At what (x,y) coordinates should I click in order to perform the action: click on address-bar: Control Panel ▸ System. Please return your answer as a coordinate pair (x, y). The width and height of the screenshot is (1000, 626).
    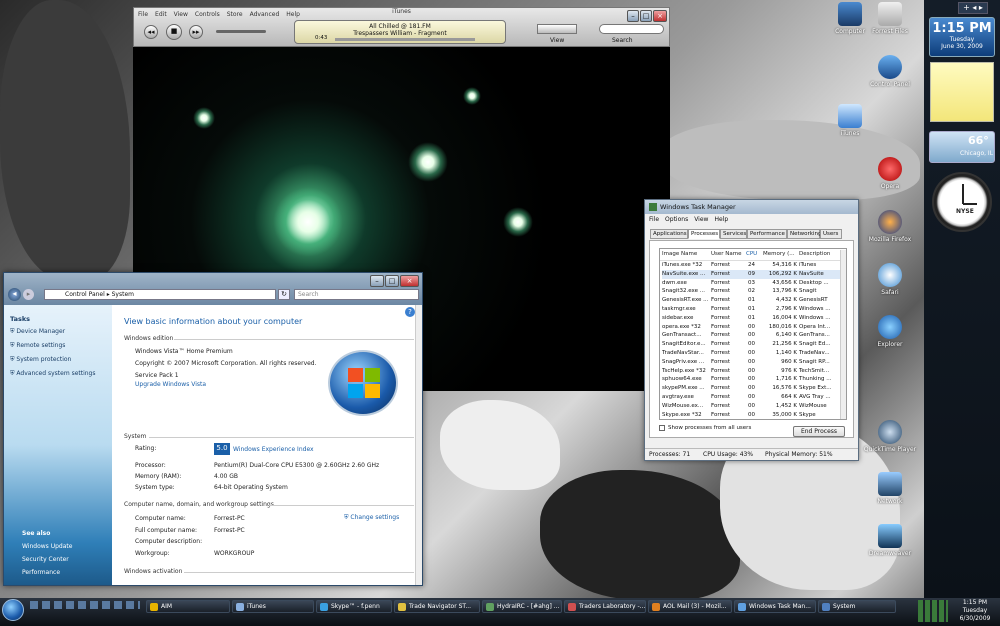
    Looking at the image, I should click on (160, 294).